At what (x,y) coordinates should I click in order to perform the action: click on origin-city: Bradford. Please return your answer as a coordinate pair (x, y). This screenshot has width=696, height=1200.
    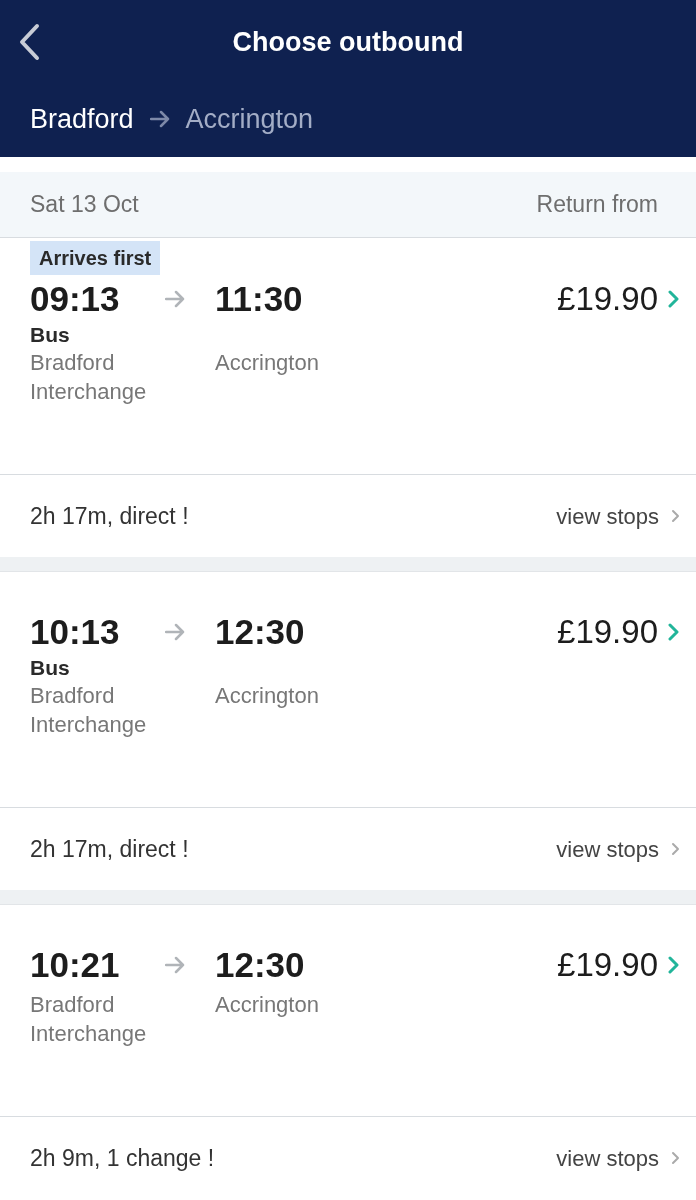
    Looking at the image, I should click on (82, 119).